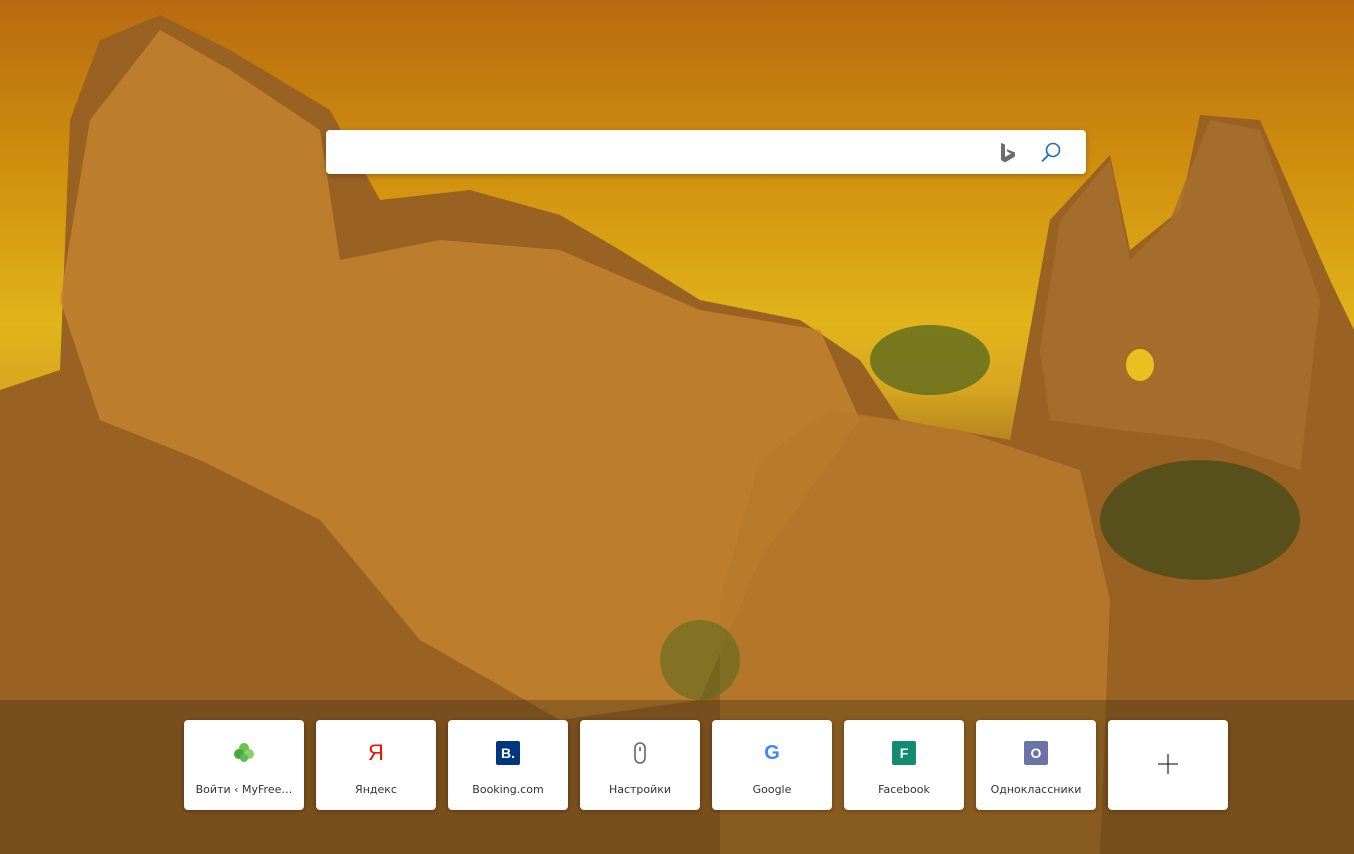  What do you see at coordinates (1036, 789) in the screenshot?
I see `tile-label: Одноклассники` at bounding box center [1036, 789].